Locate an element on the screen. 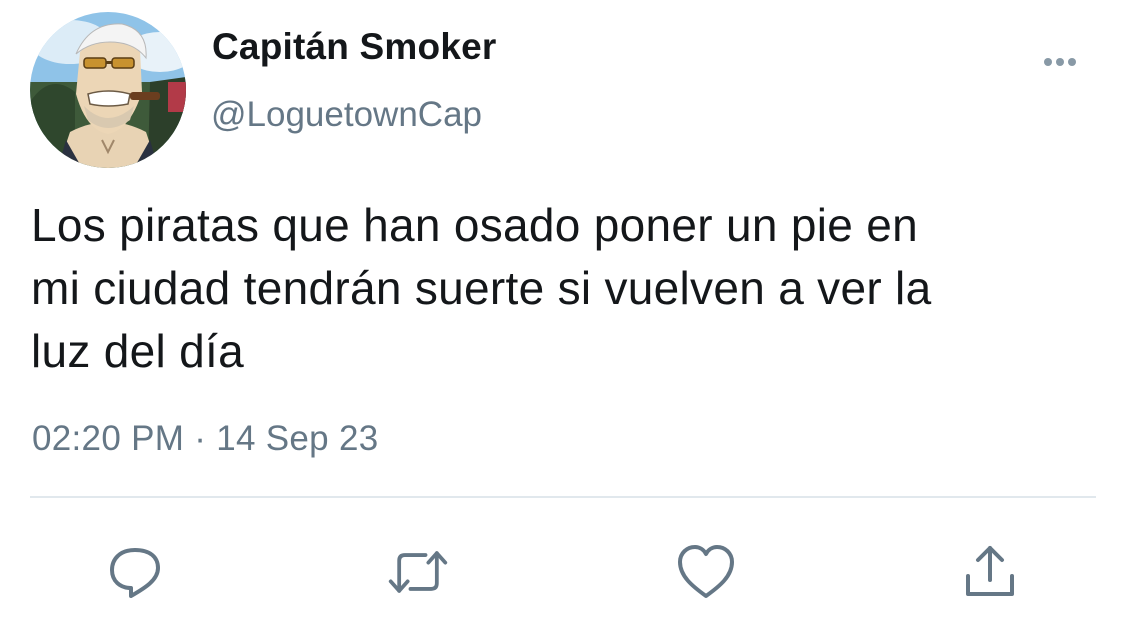 Image resolution: width=1125 pixels, height=628 pixels. user-handle: @LoguetownCap is located at coordinates (346, 115).